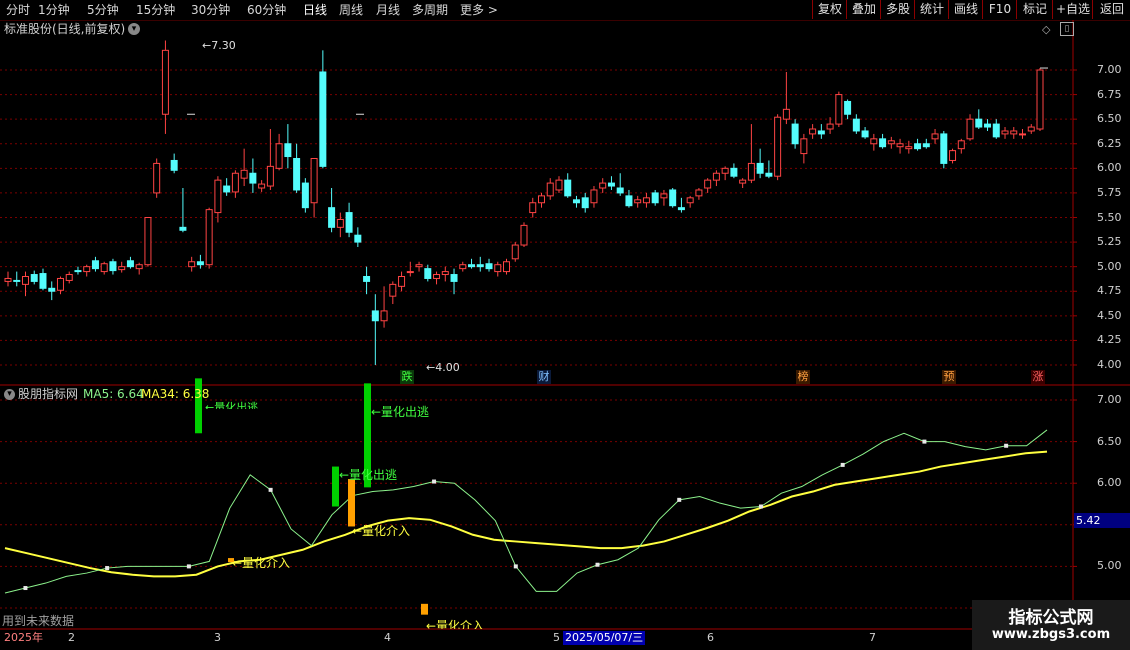 The height and width of the screenshot is (650, 1130). I want to click on tab-monthly: 月线, so click(388, 10).